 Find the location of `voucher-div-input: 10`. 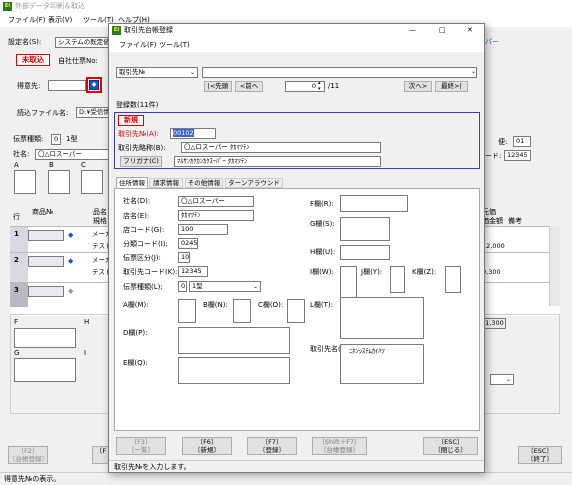

voucher-div-input: 10 is located at coordinates (184, 257).